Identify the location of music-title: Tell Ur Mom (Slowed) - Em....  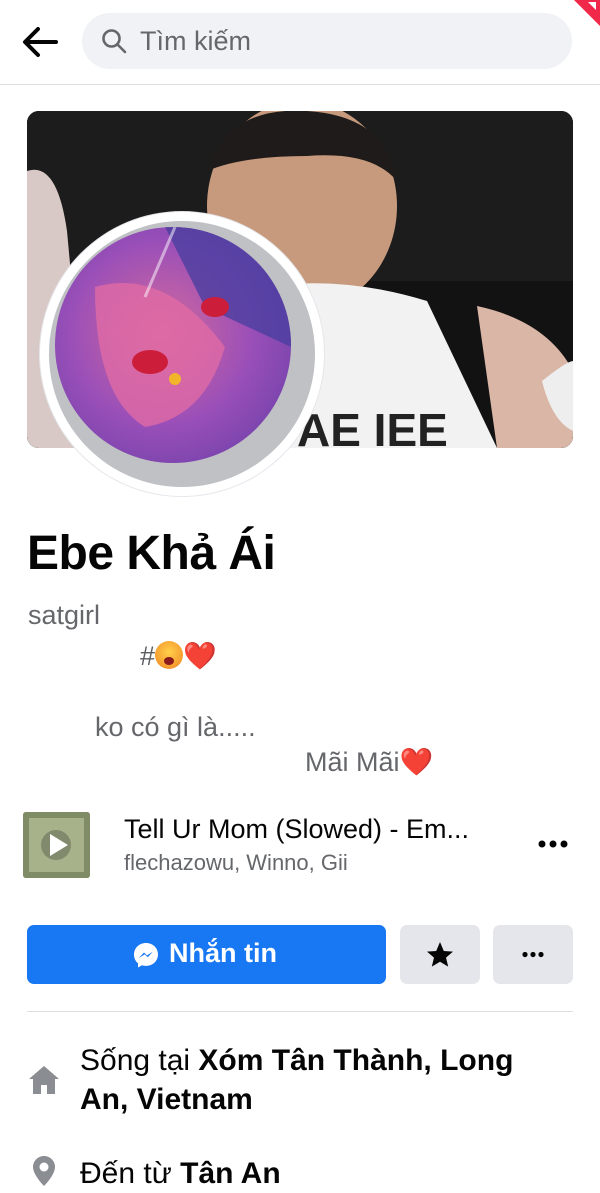
(314, 829).